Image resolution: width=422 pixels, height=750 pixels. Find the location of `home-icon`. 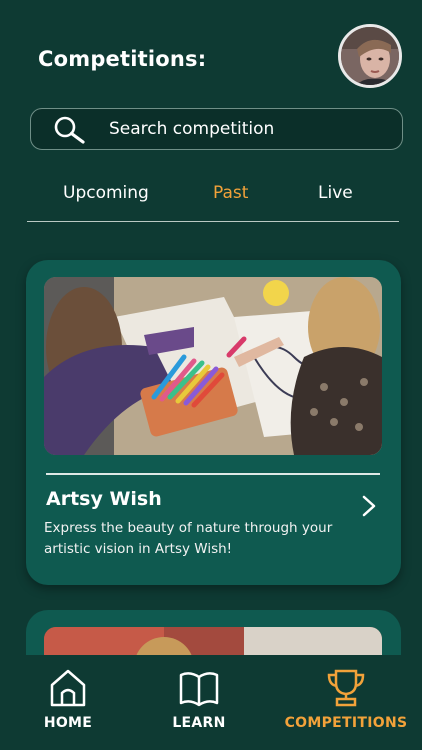

home-icon is located at coordinates (68, 688).